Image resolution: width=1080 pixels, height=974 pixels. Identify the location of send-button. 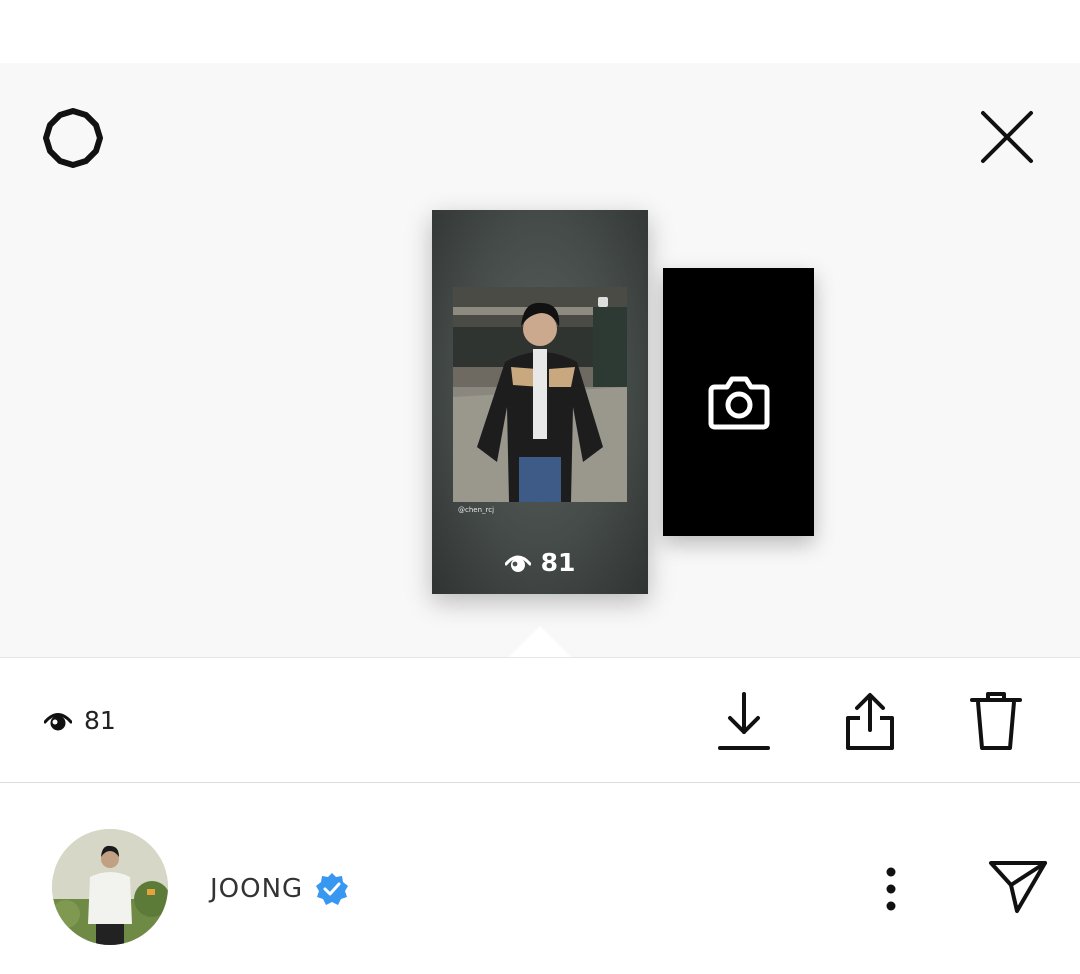
(1018, 887).